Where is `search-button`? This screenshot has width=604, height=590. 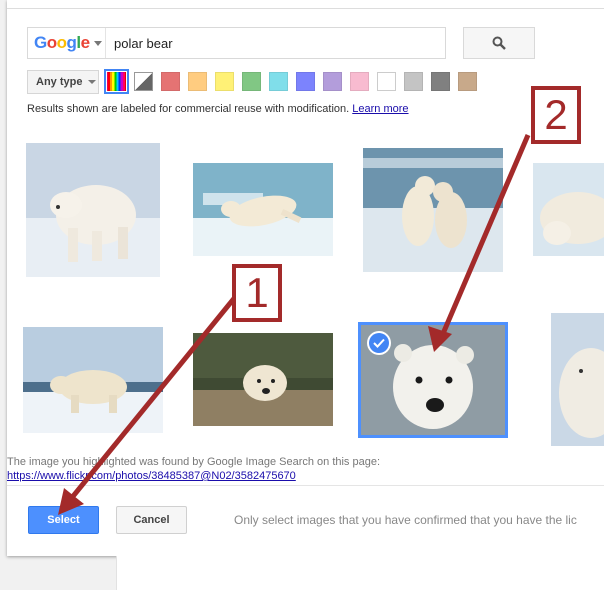 search-button is located at coordinates (499, 43).